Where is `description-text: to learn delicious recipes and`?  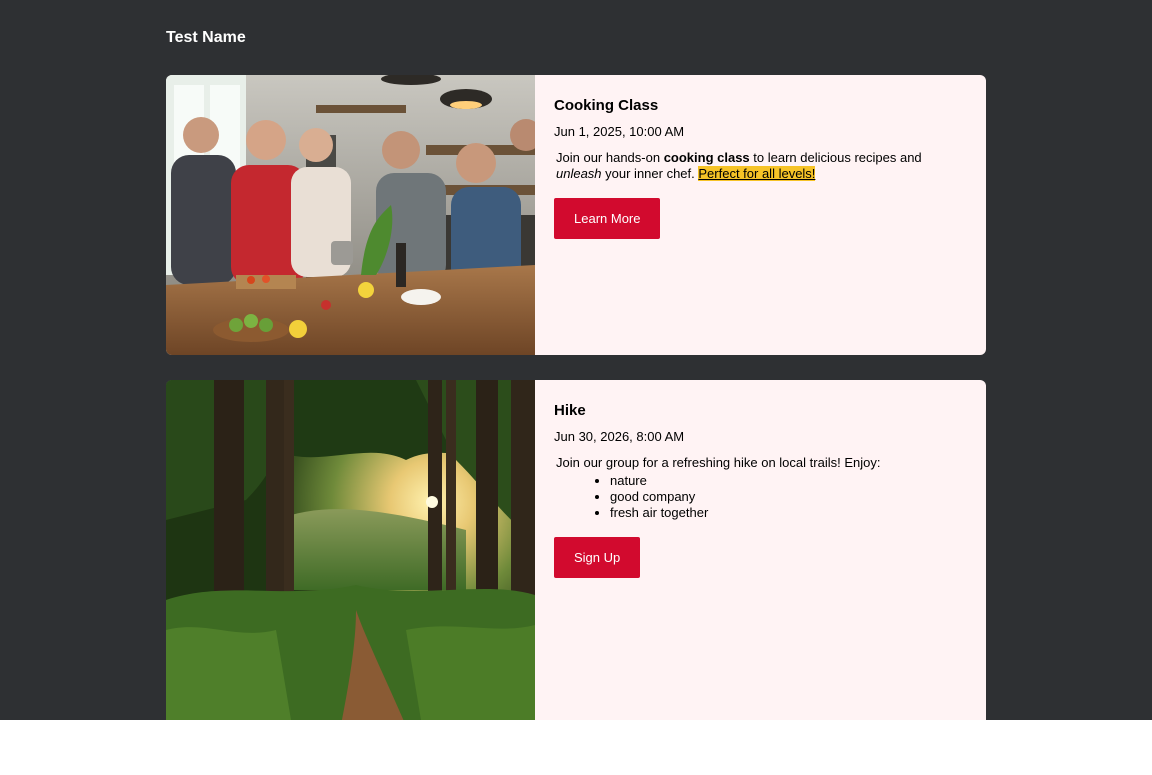
description-text: to learn delicious recipes and is located at coordinates (835, 157).